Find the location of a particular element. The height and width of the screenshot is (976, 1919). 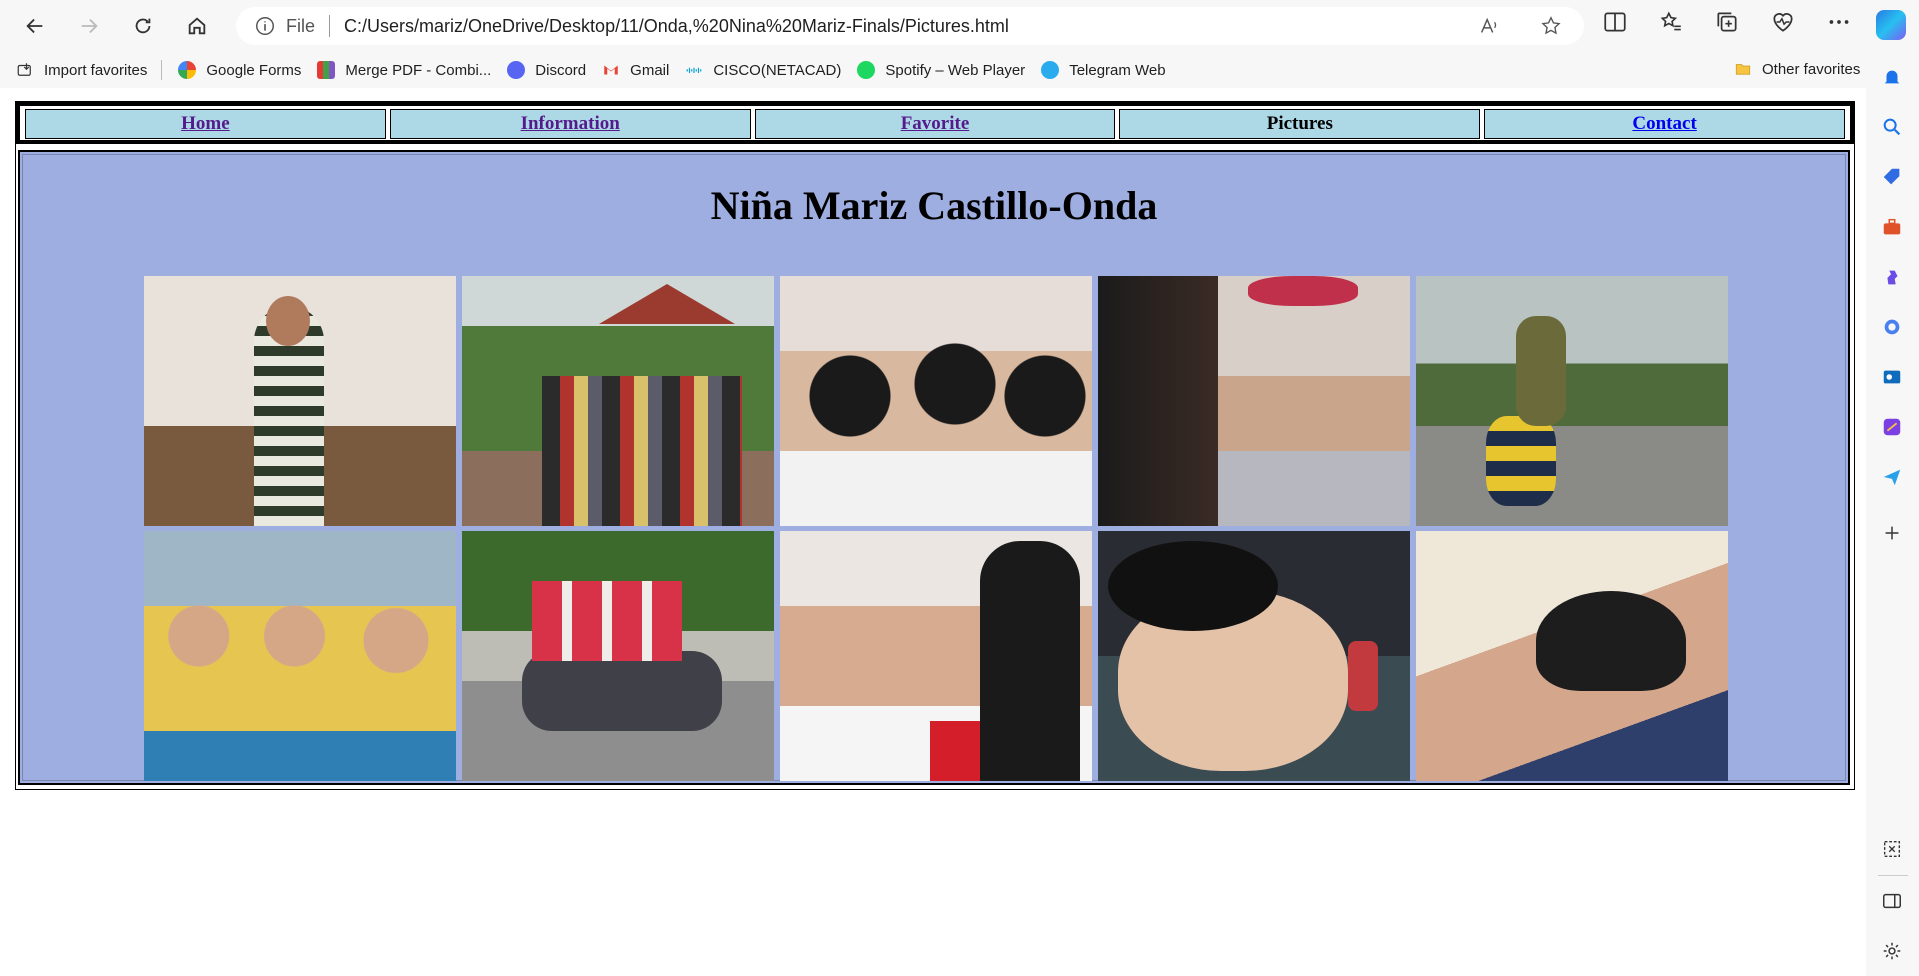

favorite-label: Gmail is located at coordinates (650, 70).